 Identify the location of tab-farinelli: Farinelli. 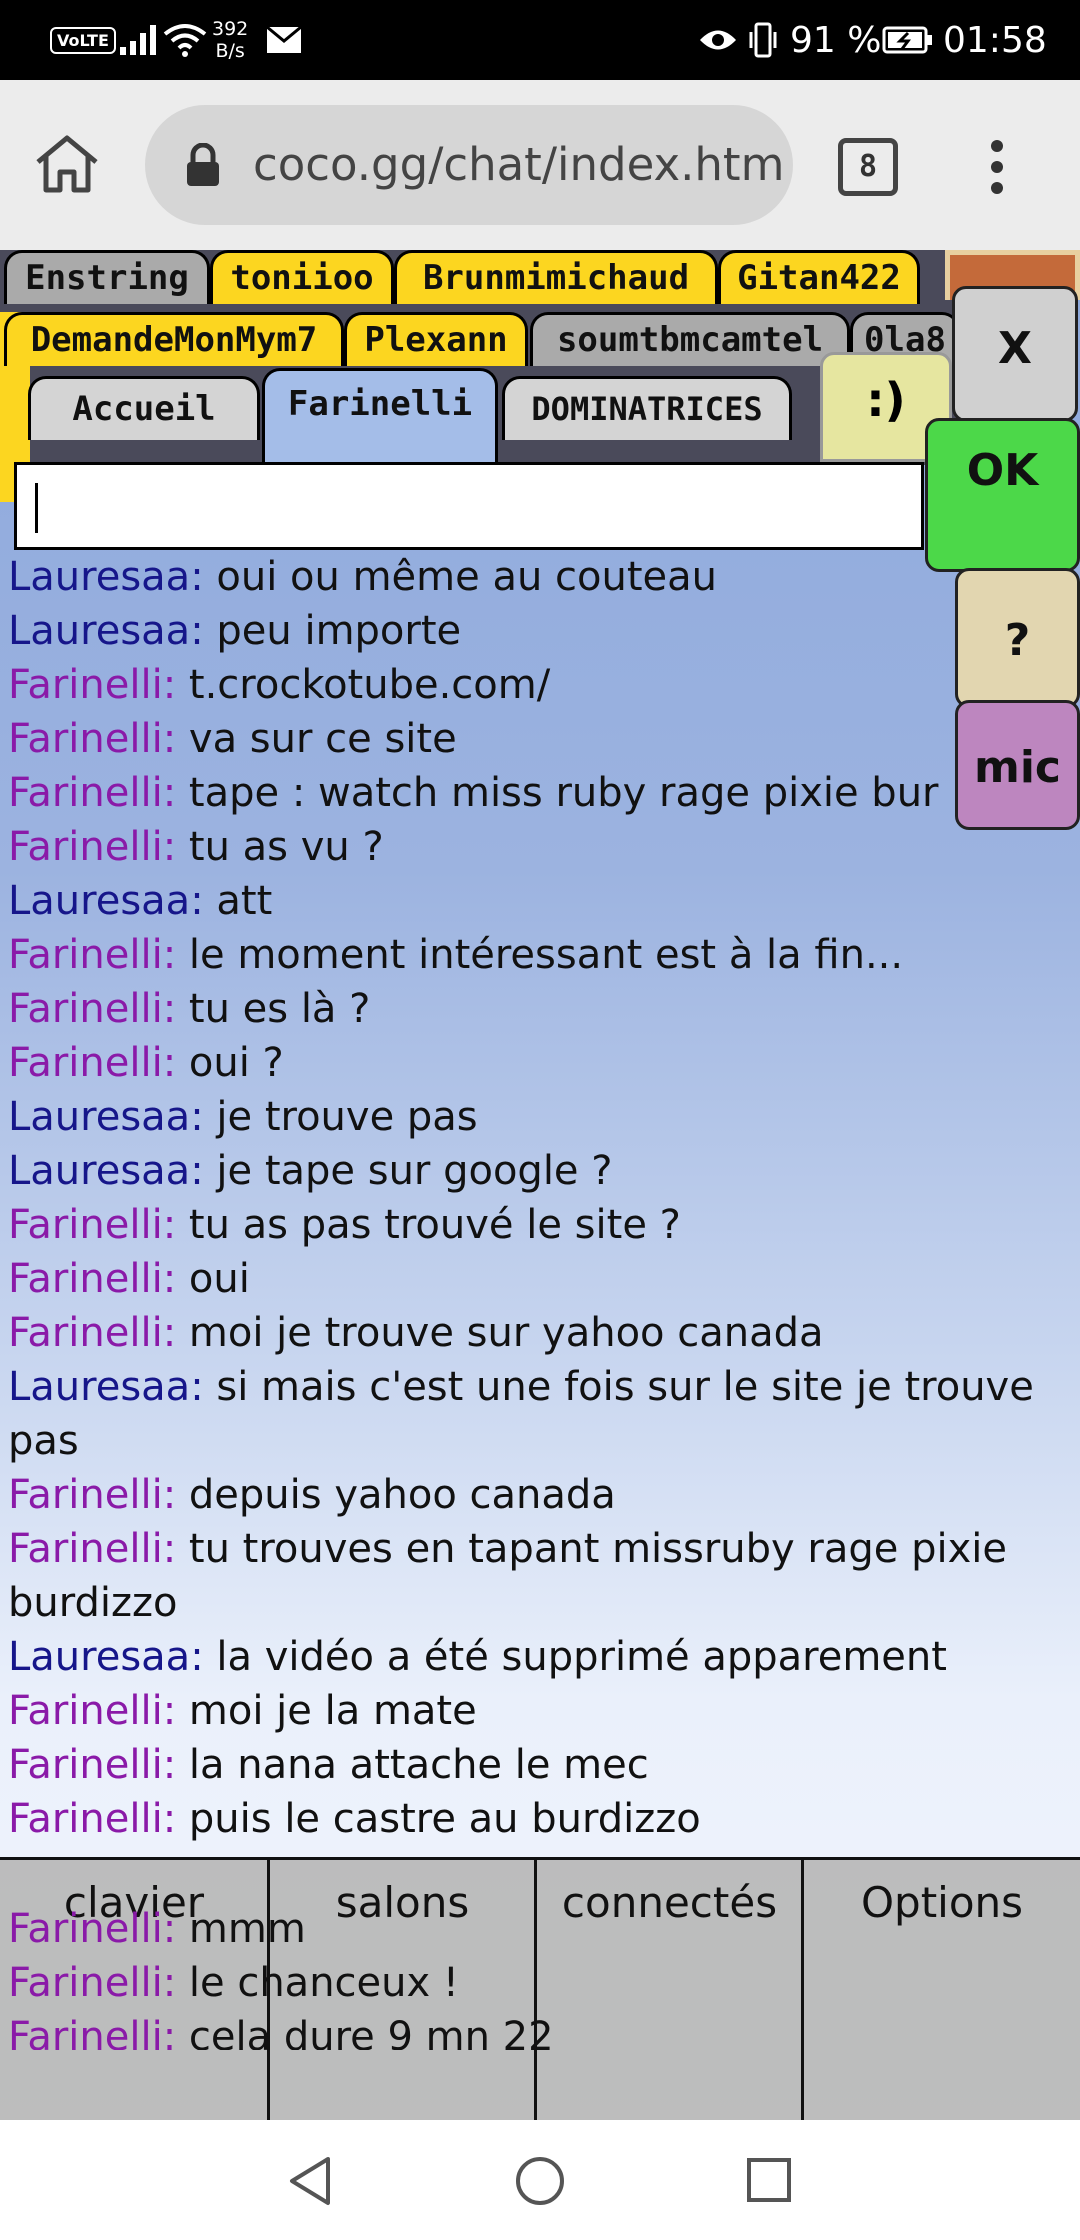
(380, 416).